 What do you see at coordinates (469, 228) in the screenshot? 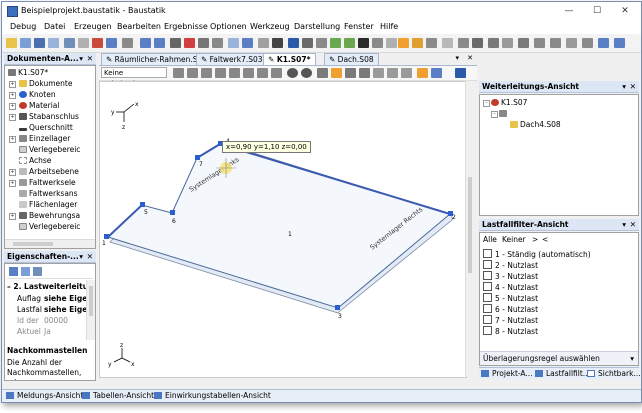
I see `canvas-vertical-scrollbar` at bounding box center [469, 228].